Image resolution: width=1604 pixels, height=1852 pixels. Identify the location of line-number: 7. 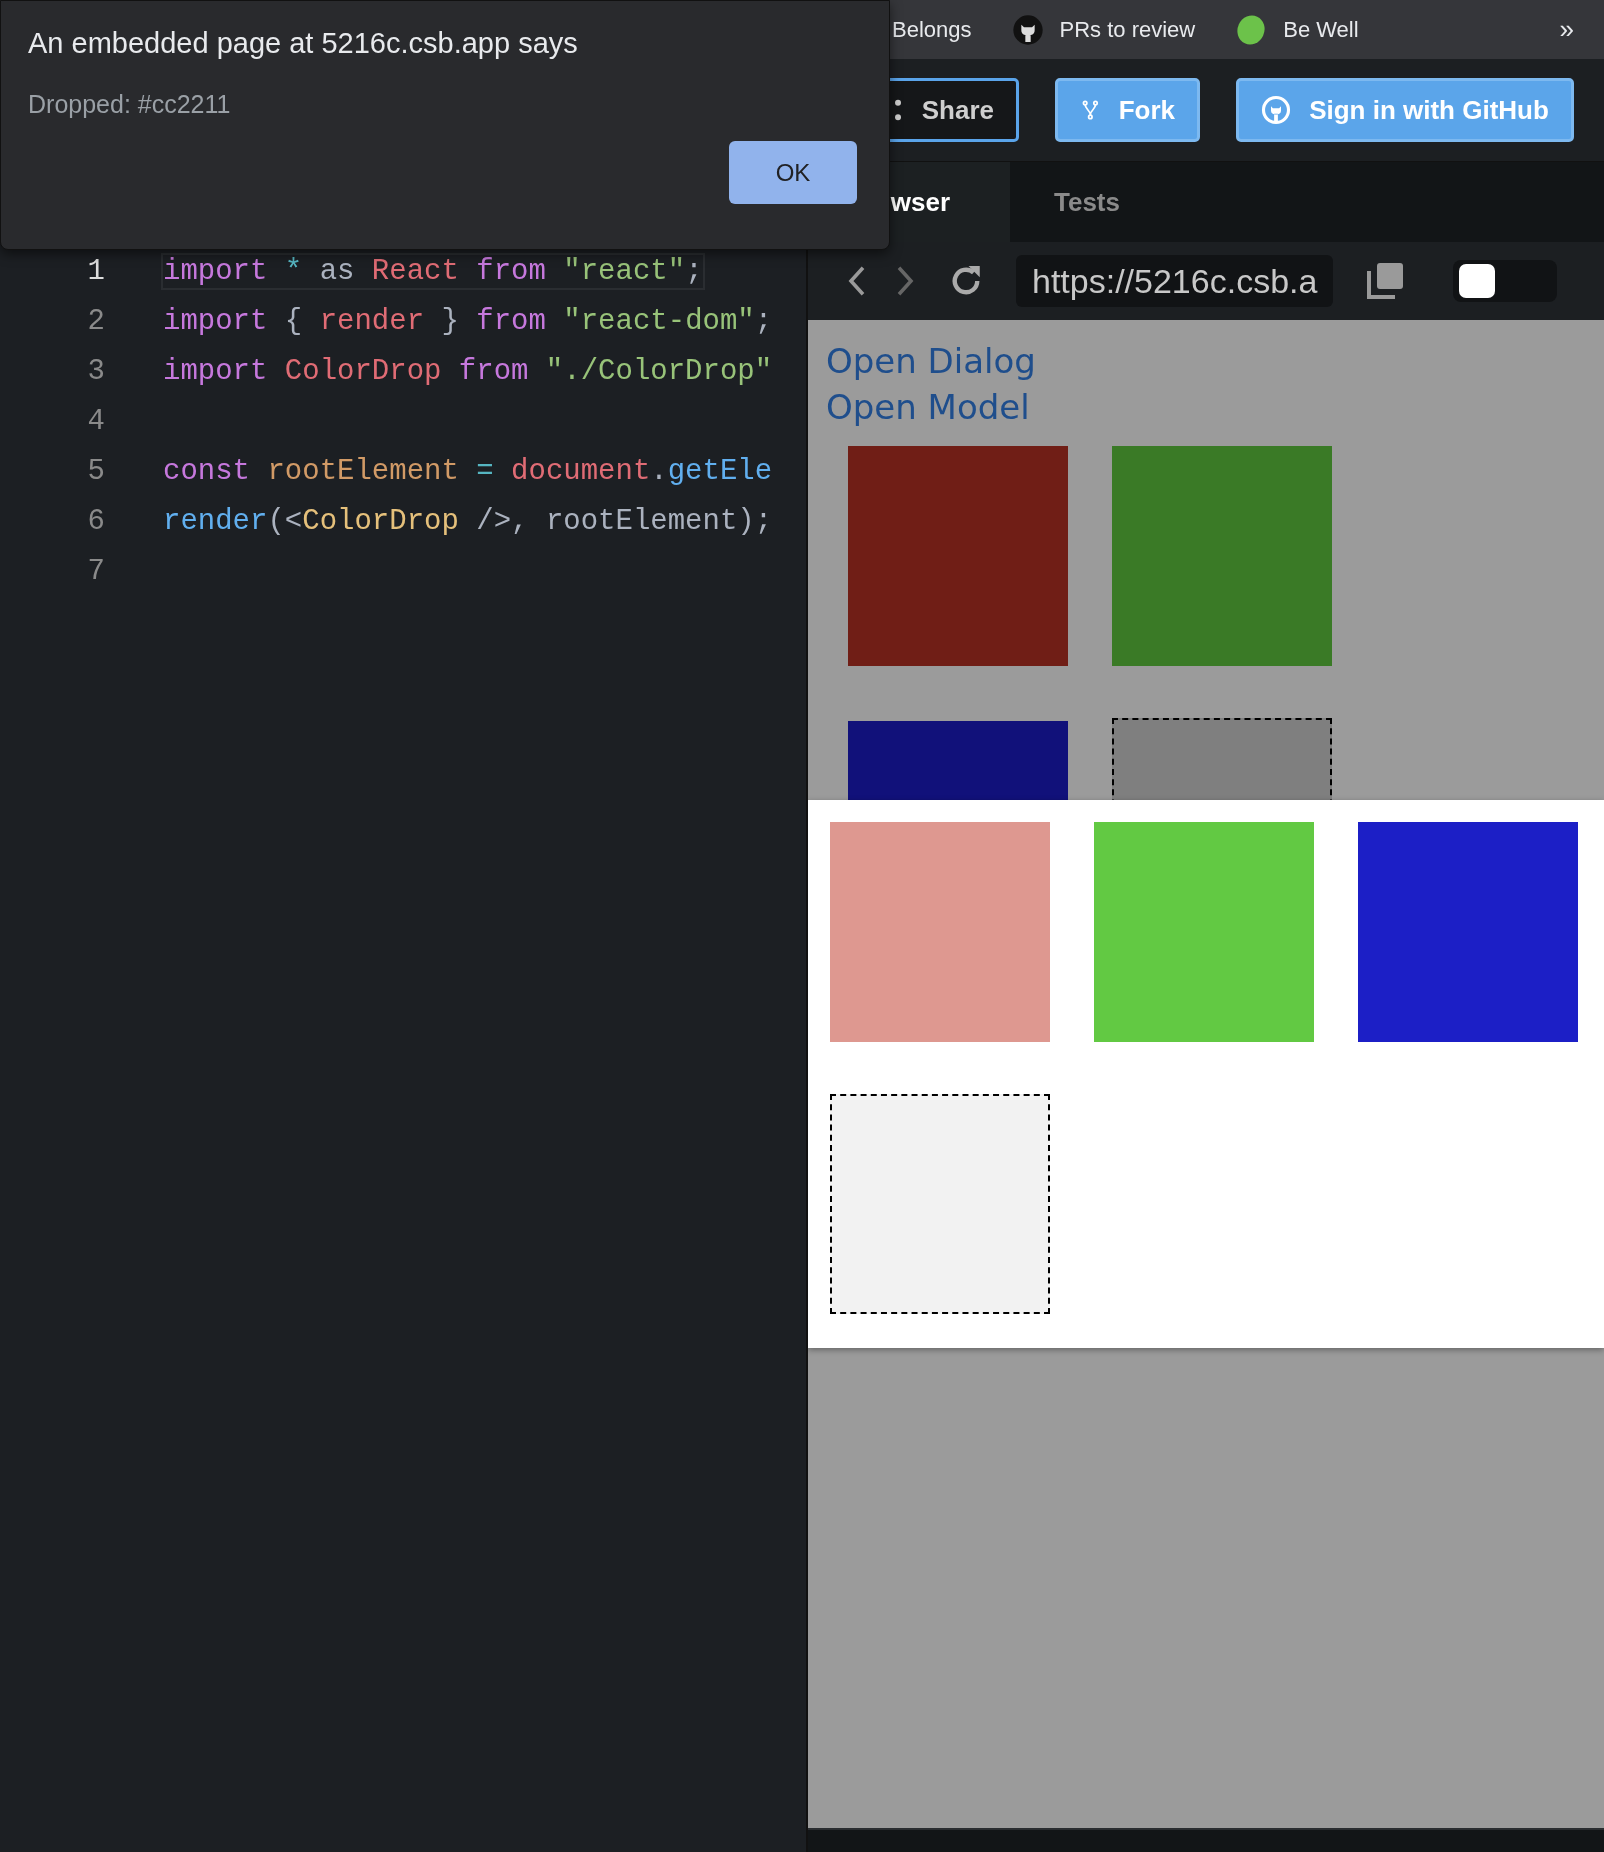
(96, 571).